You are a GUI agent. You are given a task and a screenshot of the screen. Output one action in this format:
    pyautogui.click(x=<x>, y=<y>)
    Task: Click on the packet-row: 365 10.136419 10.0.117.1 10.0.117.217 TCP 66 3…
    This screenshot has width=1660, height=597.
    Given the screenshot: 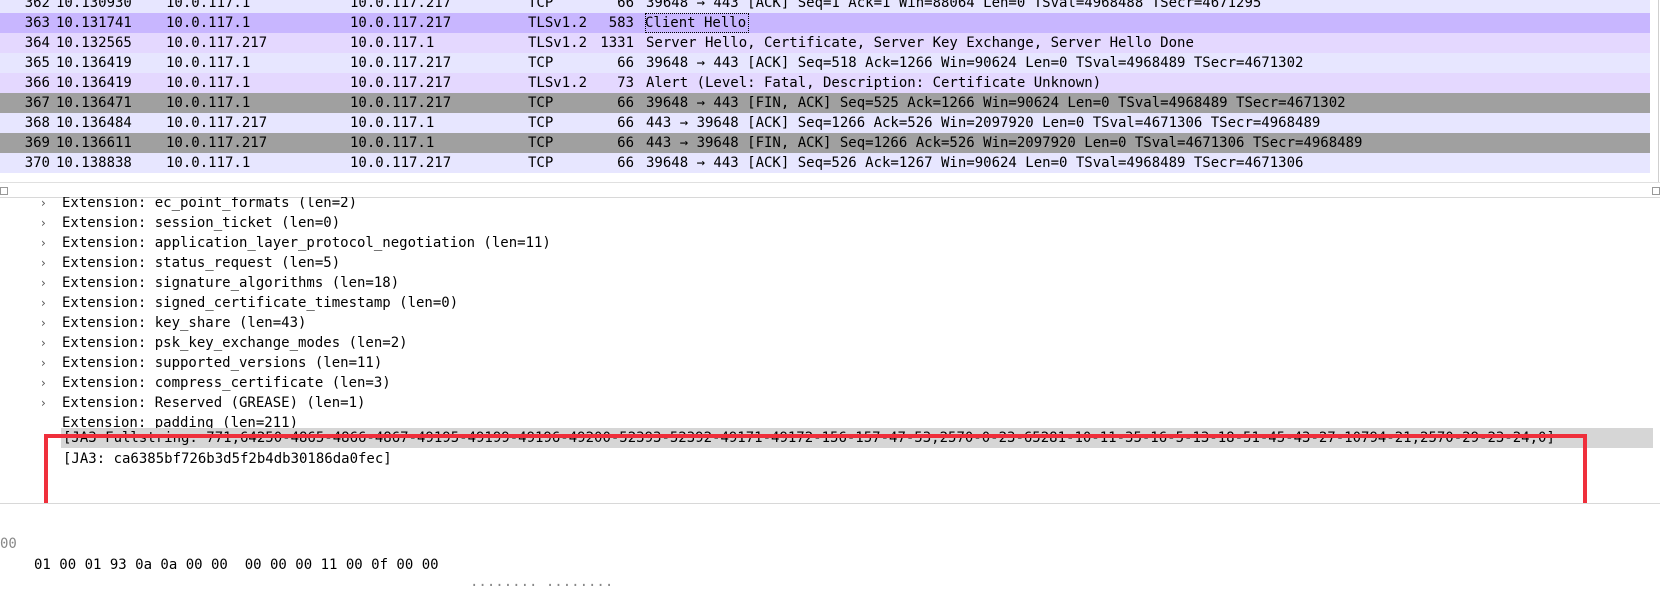 What is the action you would take?
    pyautogui.click(x=825, y=63)
    